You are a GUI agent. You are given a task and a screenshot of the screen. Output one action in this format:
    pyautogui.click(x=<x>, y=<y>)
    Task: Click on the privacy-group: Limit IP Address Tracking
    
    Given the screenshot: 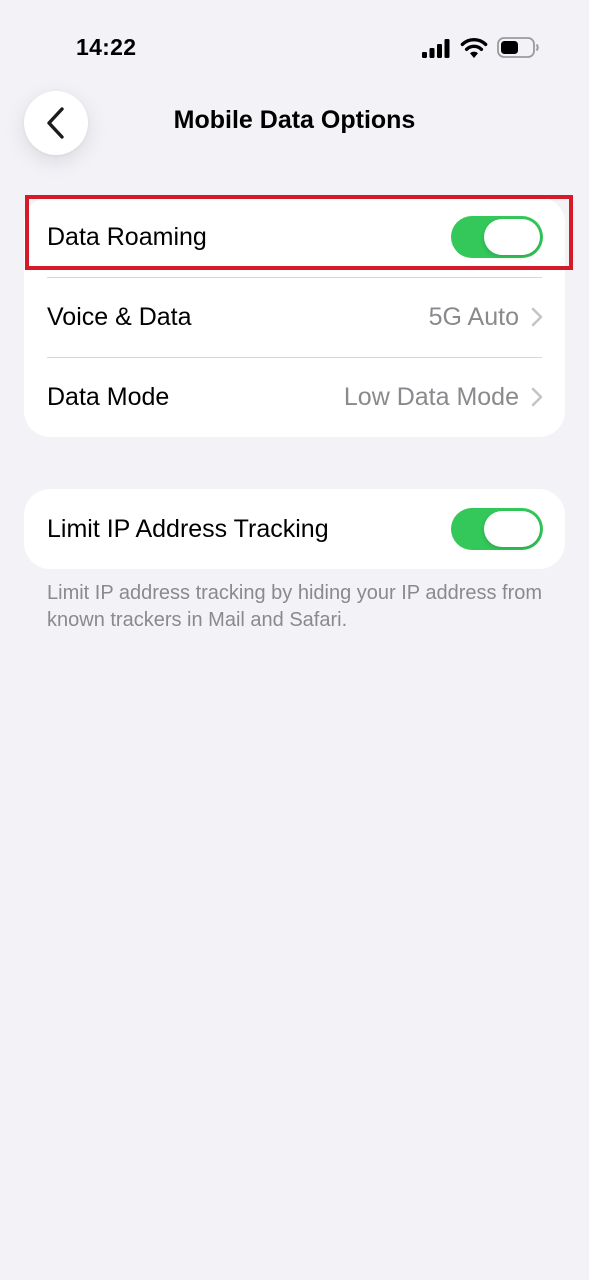 What is the action you would take?
    pyautogui.click(x=294, y=529)
    